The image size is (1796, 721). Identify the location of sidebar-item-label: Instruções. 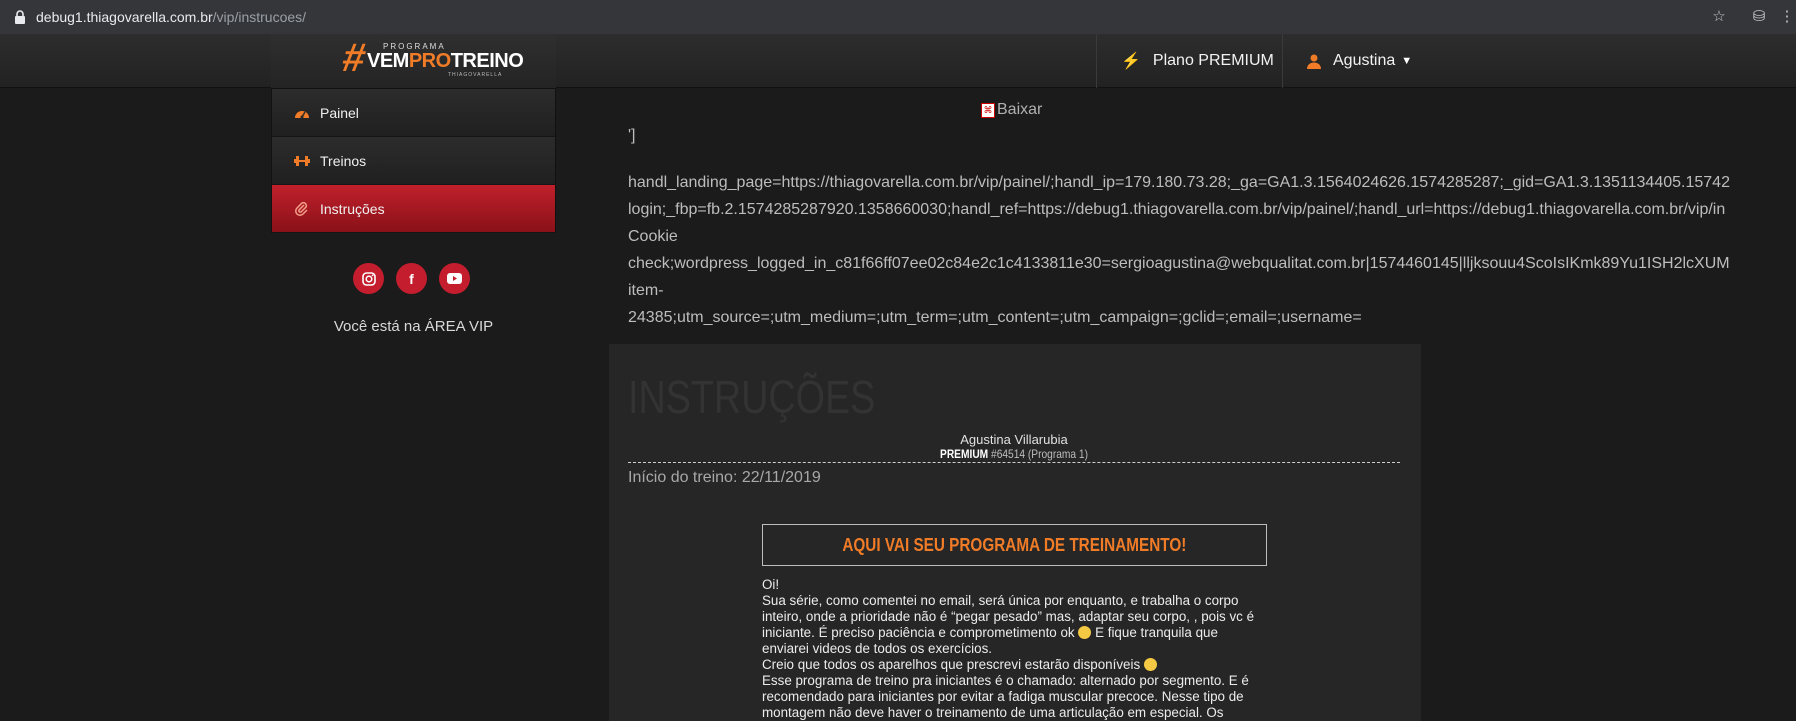
(352, 208).